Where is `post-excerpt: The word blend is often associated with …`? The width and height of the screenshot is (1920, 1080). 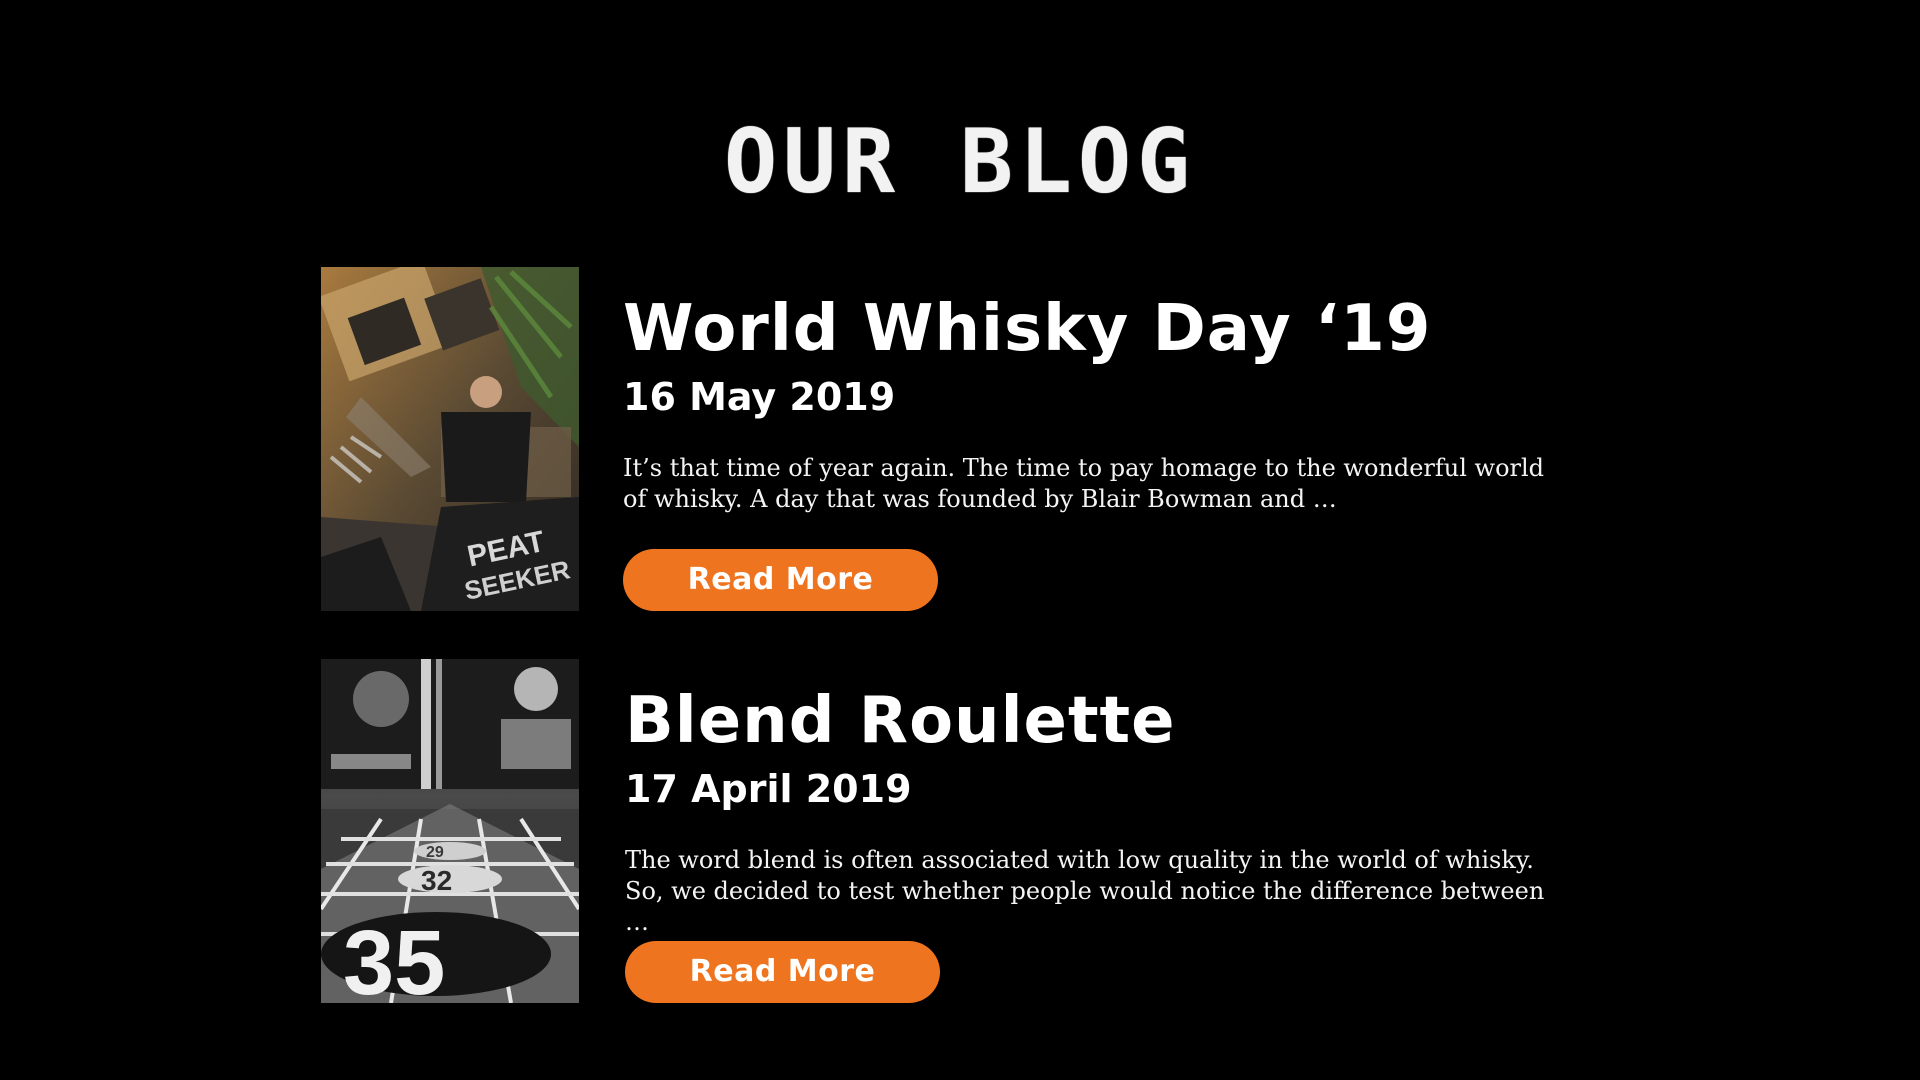
post-excerpt: The word blend is often associated with … is located at coordinates (1085, 891).